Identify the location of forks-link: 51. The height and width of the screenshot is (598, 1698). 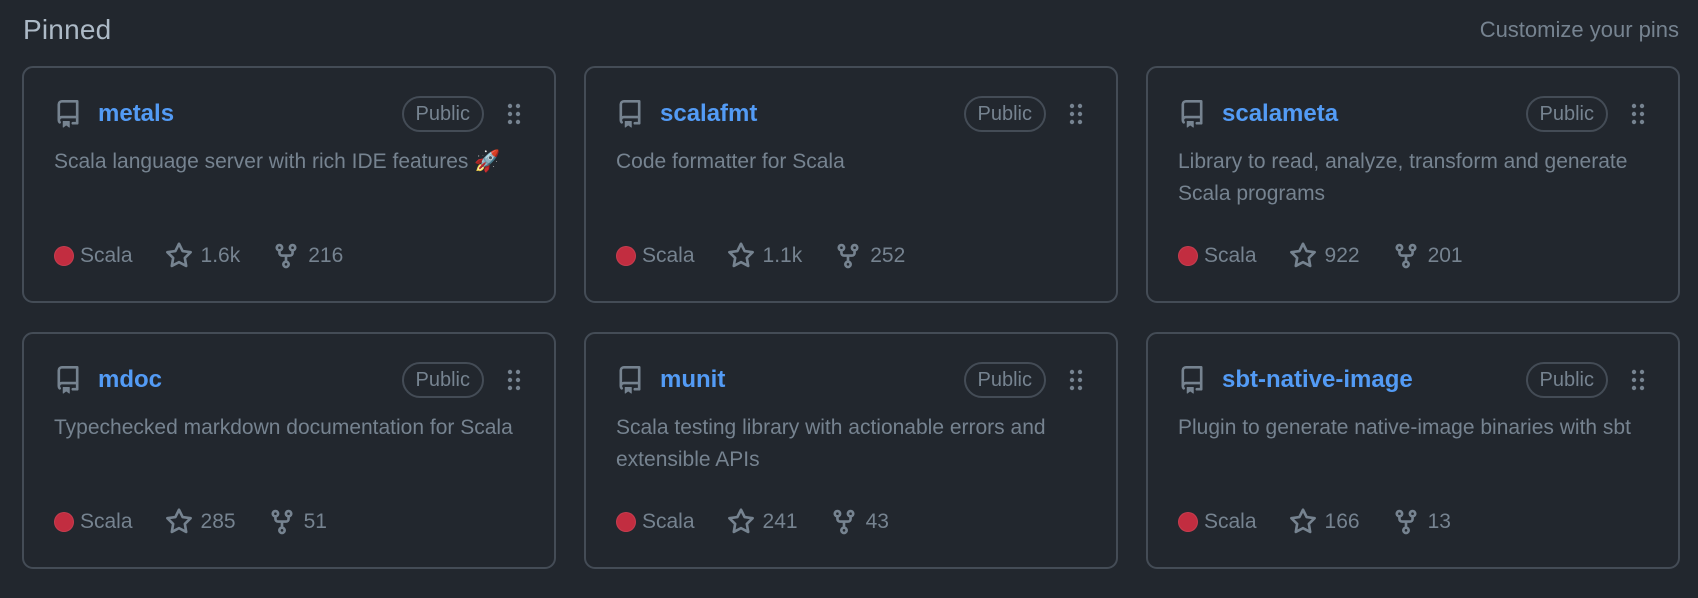
(297, 522).